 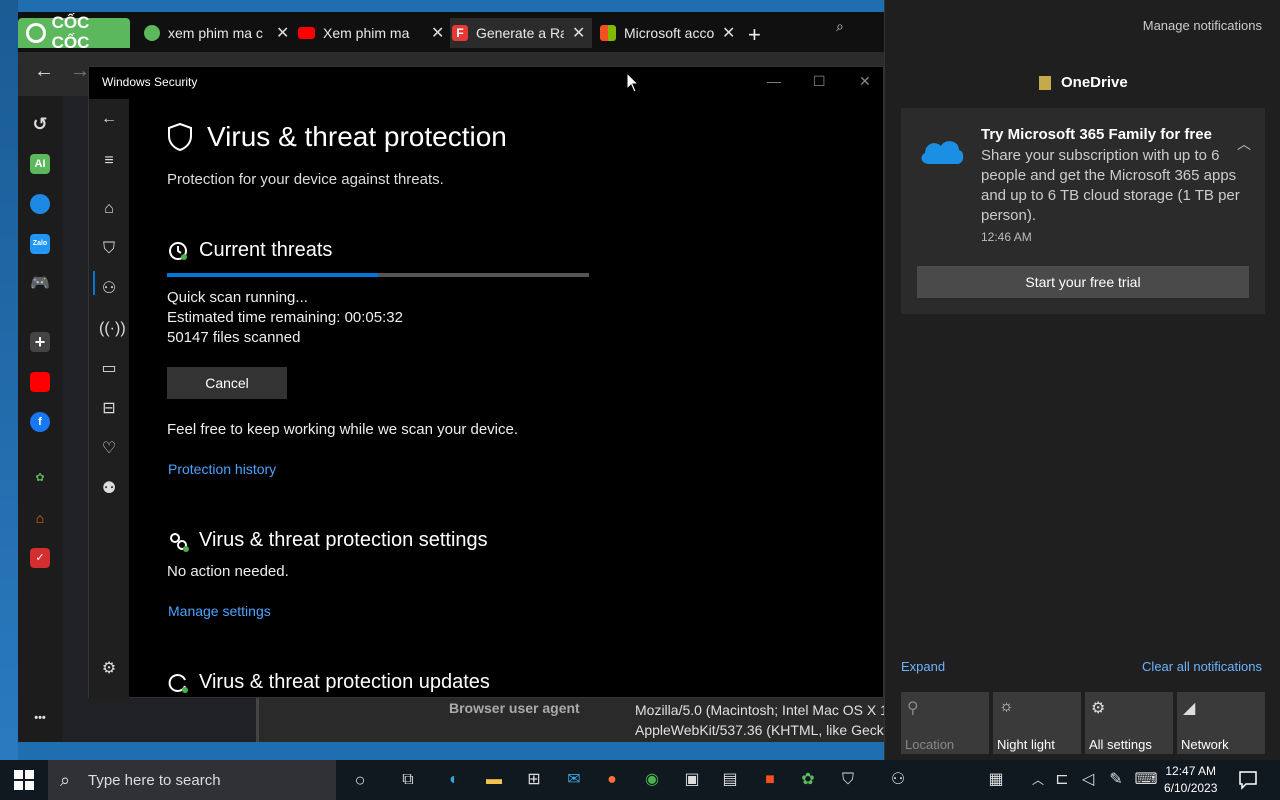 I want to click on network-tray-icon: ⊏, so click(x=1062, y=780).